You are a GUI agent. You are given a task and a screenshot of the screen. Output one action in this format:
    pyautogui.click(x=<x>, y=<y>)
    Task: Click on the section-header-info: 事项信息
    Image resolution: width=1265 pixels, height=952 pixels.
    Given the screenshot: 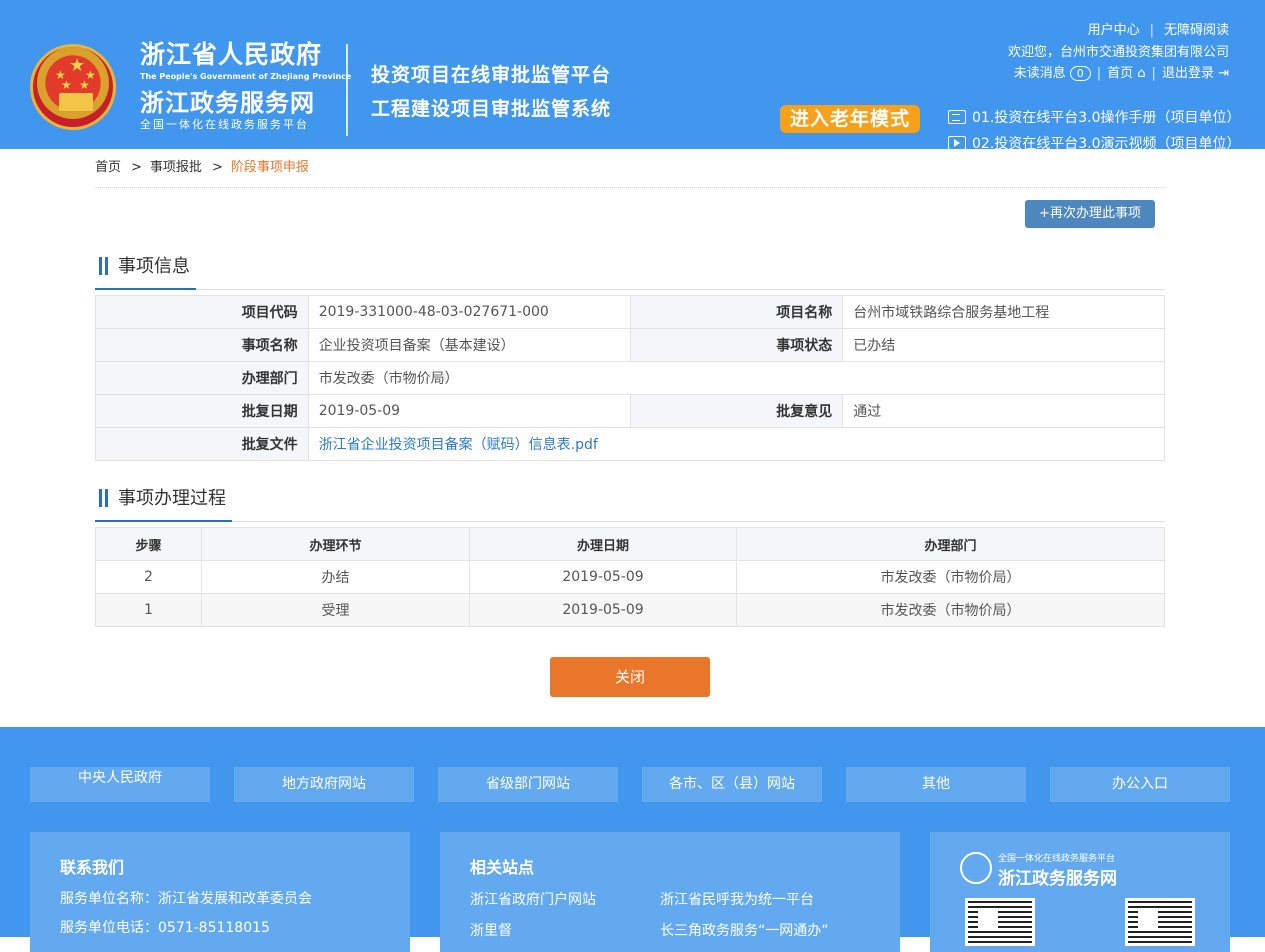 What is the action you would take?
    pyautogui.click(x=630, y=271)
    